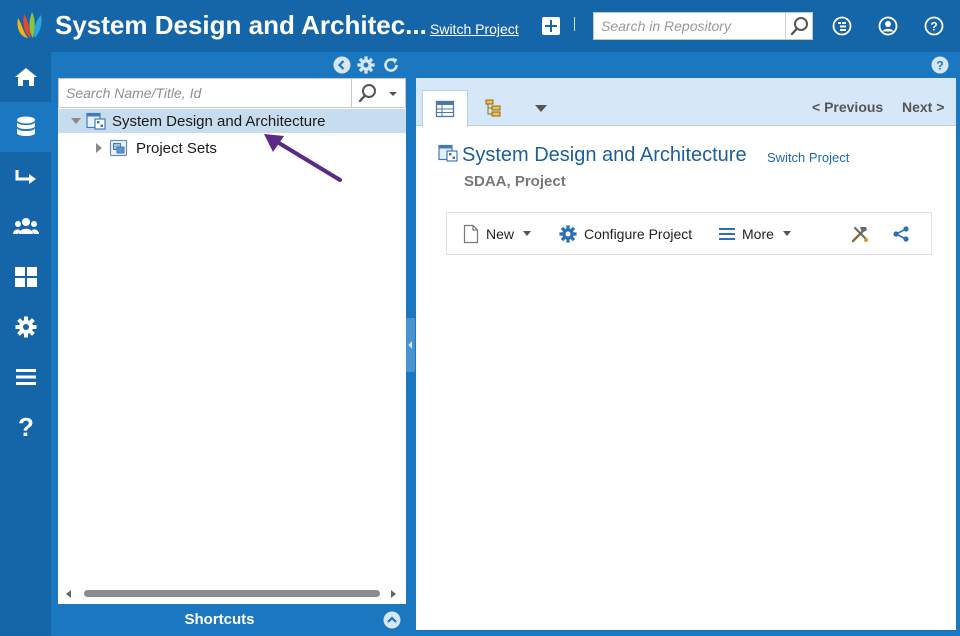 The image size is (960, 636). I want to click on new-button: New, so click(497, 233).